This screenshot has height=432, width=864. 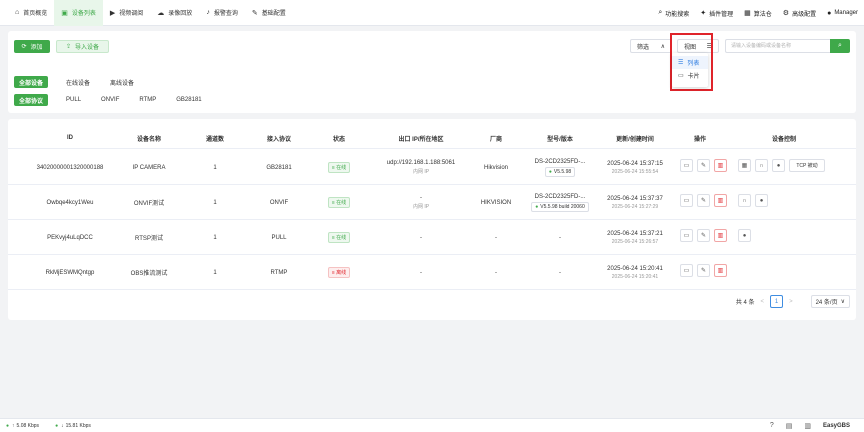 What do you see at coordinates (772, 425) in the screenshot?
I see `help-icon: ?` at bounding box center [772, 425].